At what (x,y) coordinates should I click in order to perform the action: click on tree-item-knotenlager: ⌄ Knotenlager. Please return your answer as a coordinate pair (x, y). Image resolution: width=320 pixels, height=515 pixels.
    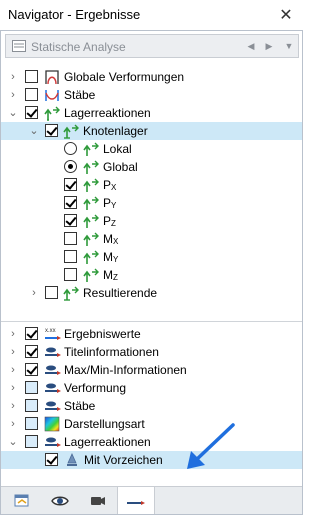
    Looking at the image, I should click on (151, 131).